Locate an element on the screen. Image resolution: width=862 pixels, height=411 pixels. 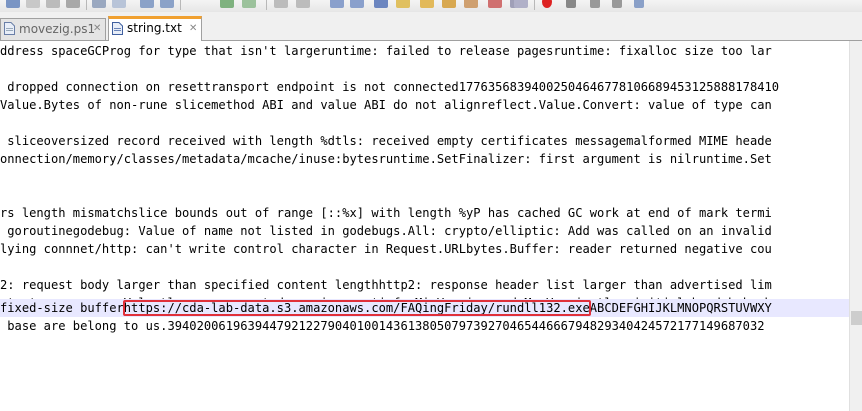
tab-label: string.txt is located at coordinates (154, 28).